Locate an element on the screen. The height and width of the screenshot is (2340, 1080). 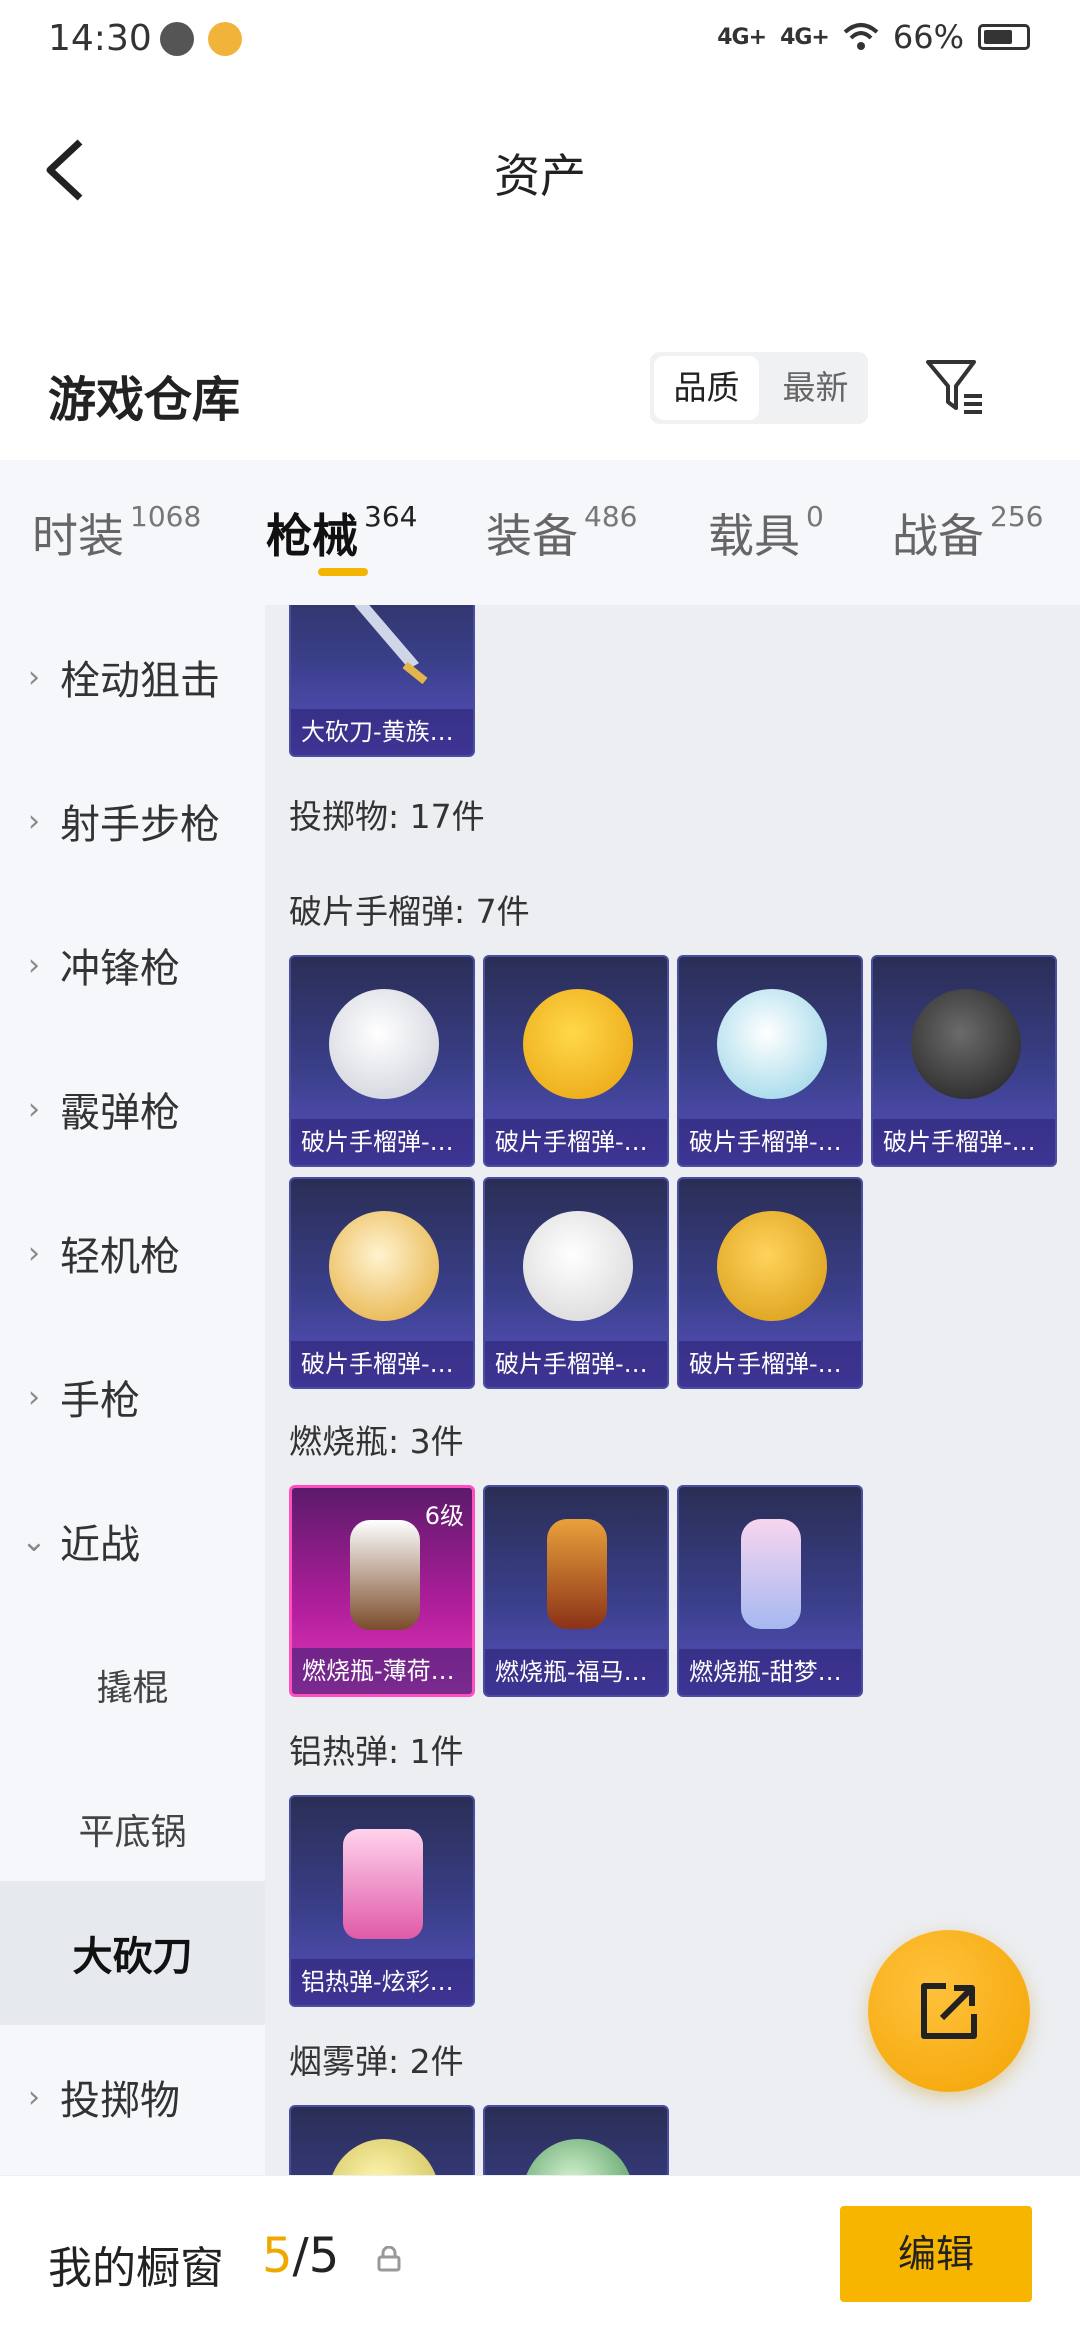
showcase-count: 5/5 is located at coordinates (300, 2256).